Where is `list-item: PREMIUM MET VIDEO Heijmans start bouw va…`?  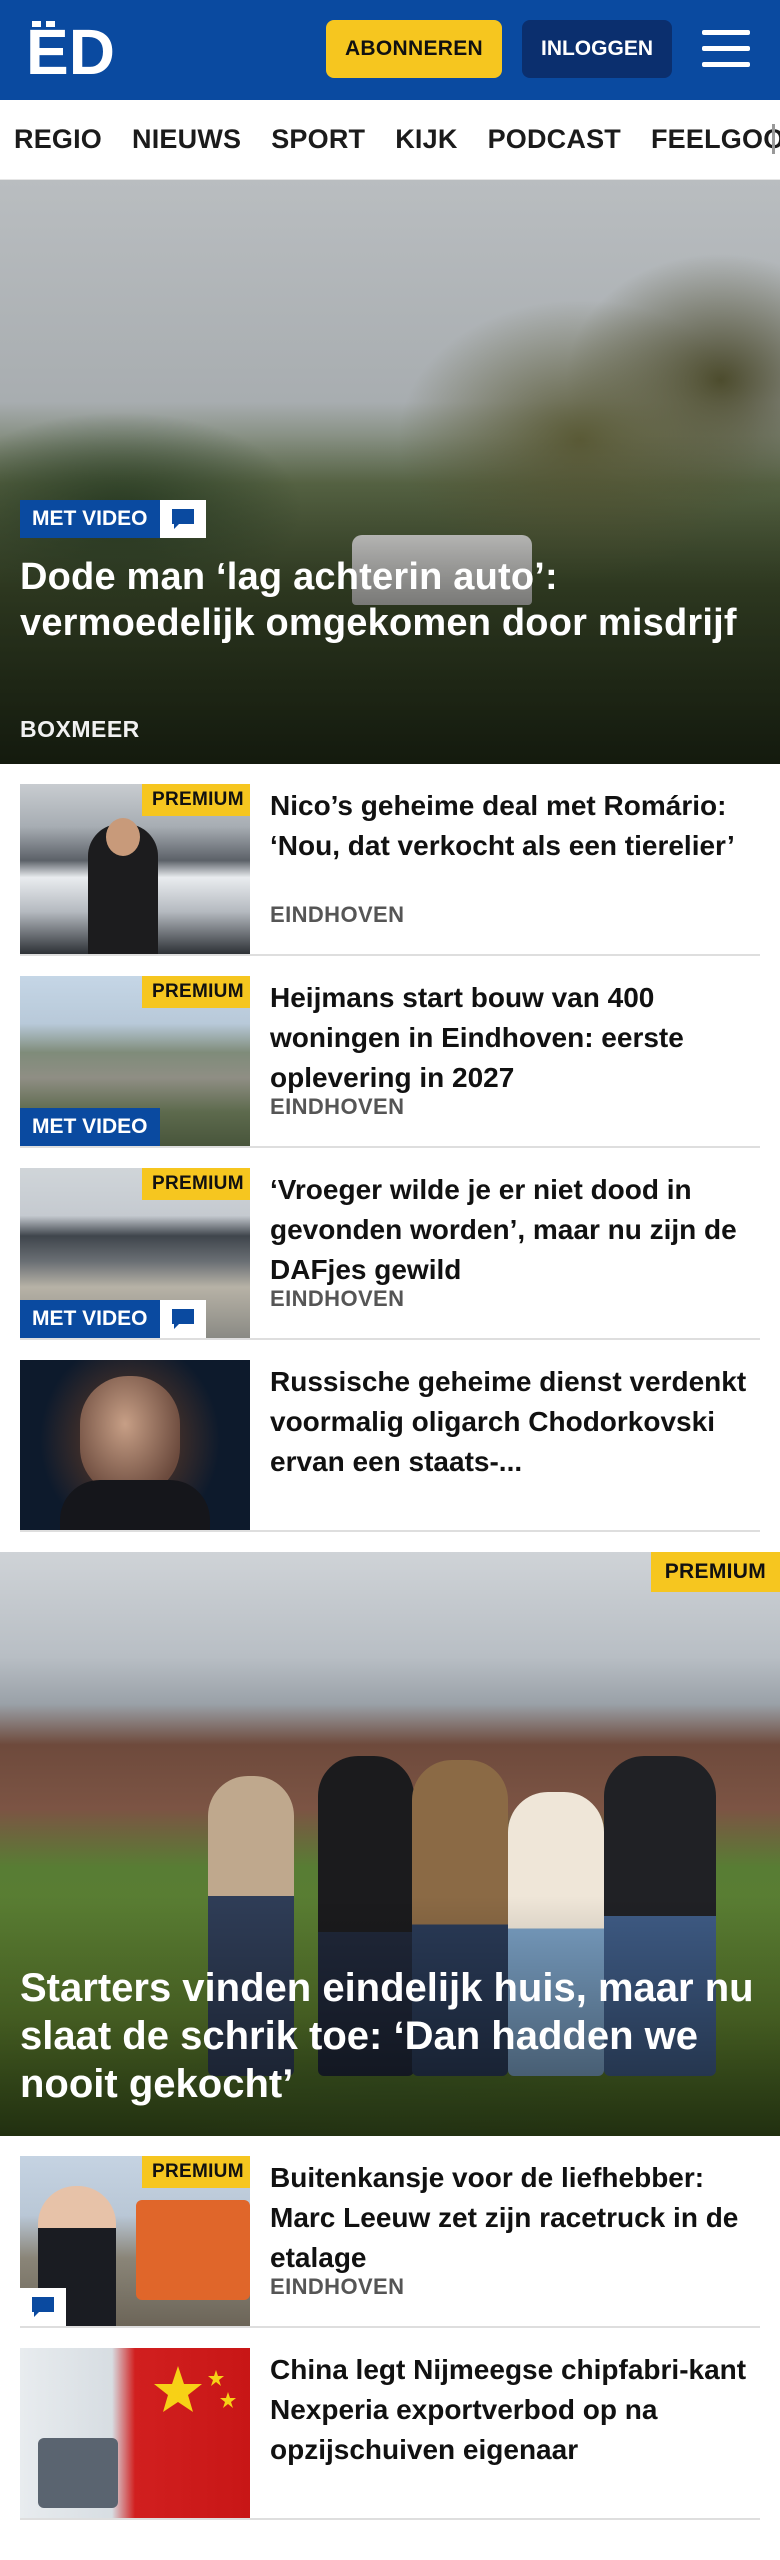
list-item: PREMIUM MET VIDEO Heijmans start bouw va… is located at coordinates (390, 1052).